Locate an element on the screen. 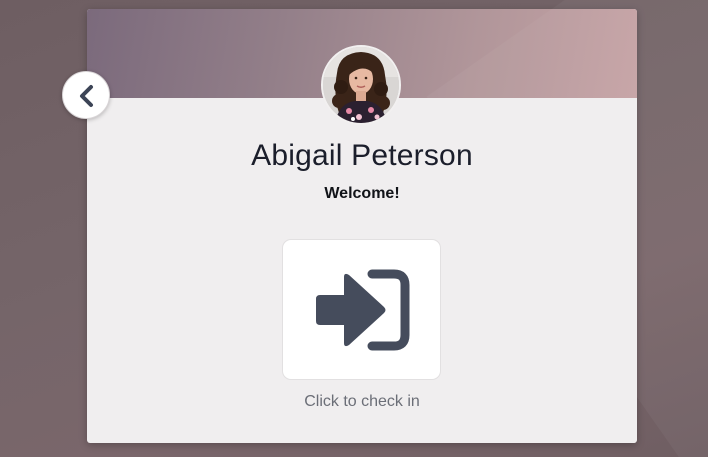 The image size is (708, 457). avatar-photo is located at coordinates (361, 85).